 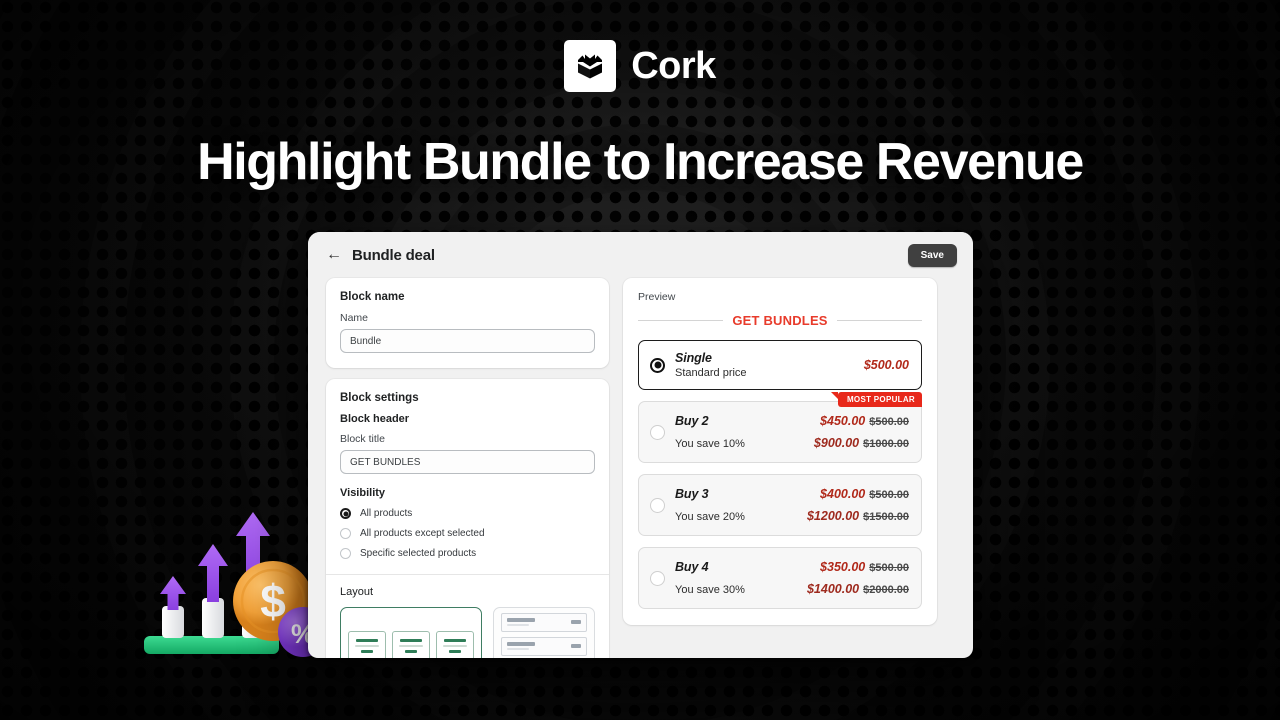 I want to click on app-header: ← Bundle deal Save, so click(x=640, y=255).